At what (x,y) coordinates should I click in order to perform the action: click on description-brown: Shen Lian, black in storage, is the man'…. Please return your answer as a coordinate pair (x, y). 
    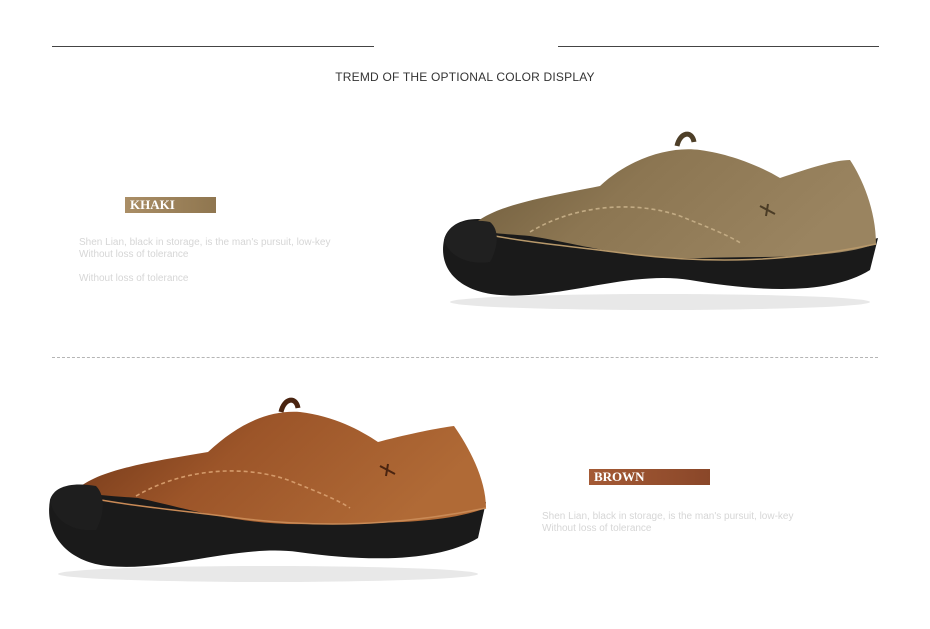
    Looking at the image, I should click on (667, 523).